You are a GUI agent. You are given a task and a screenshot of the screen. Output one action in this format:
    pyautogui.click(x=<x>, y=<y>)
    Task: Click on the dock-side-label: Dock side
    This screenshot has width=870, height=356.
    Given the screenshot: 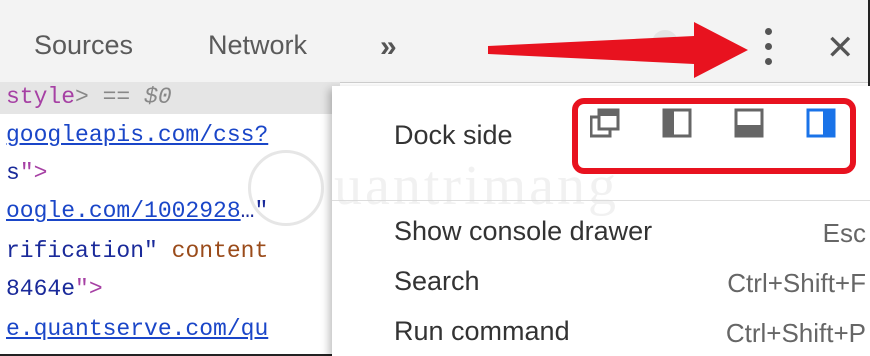 What is the action you would take?
    pyautogui.click(x=453, y=135)
    